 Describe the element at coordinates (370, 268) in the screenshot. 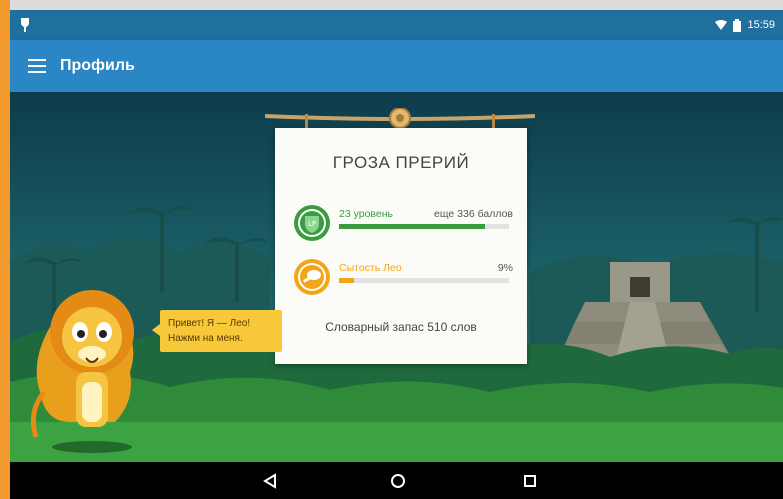

I see `satiety-label: Сытость Лео` at that location.